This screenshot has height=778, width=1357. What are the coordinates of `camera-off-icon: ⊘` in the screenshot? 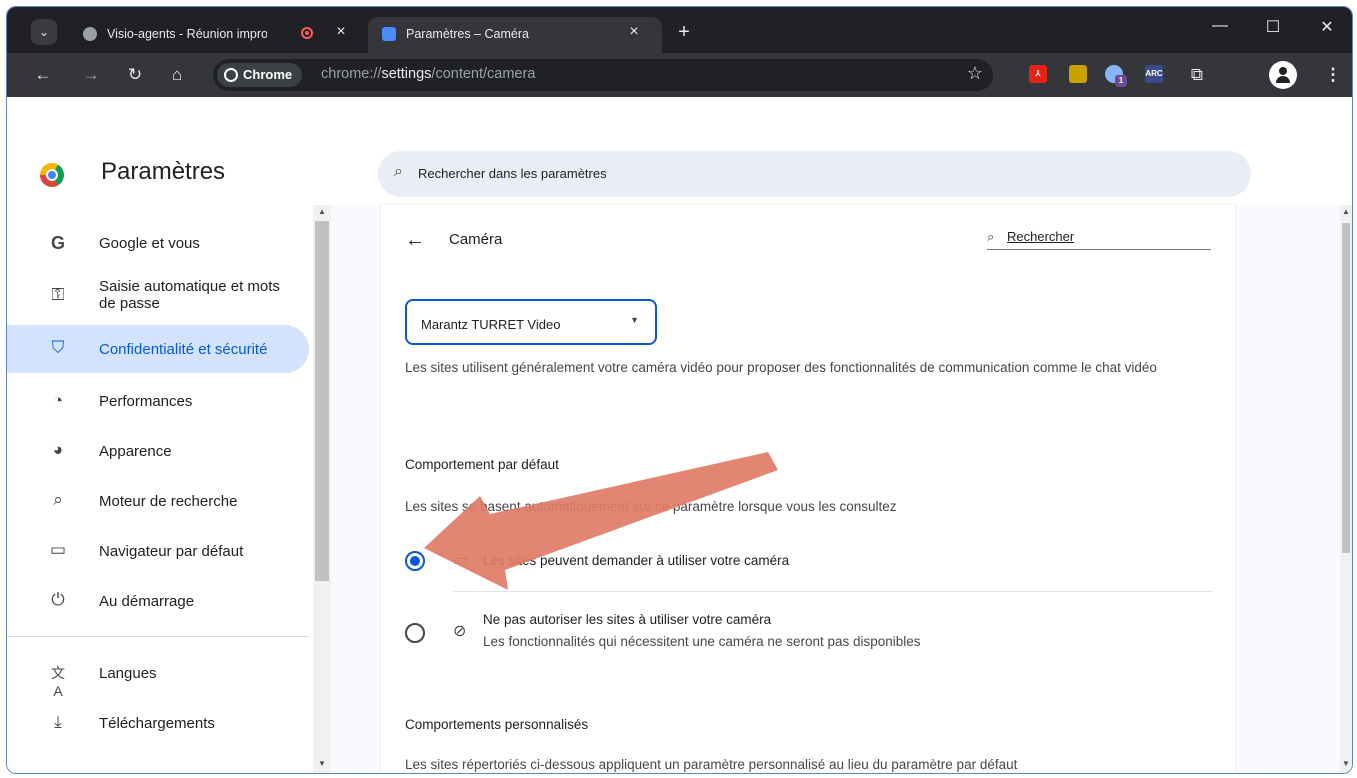 It's located at (460, 631).